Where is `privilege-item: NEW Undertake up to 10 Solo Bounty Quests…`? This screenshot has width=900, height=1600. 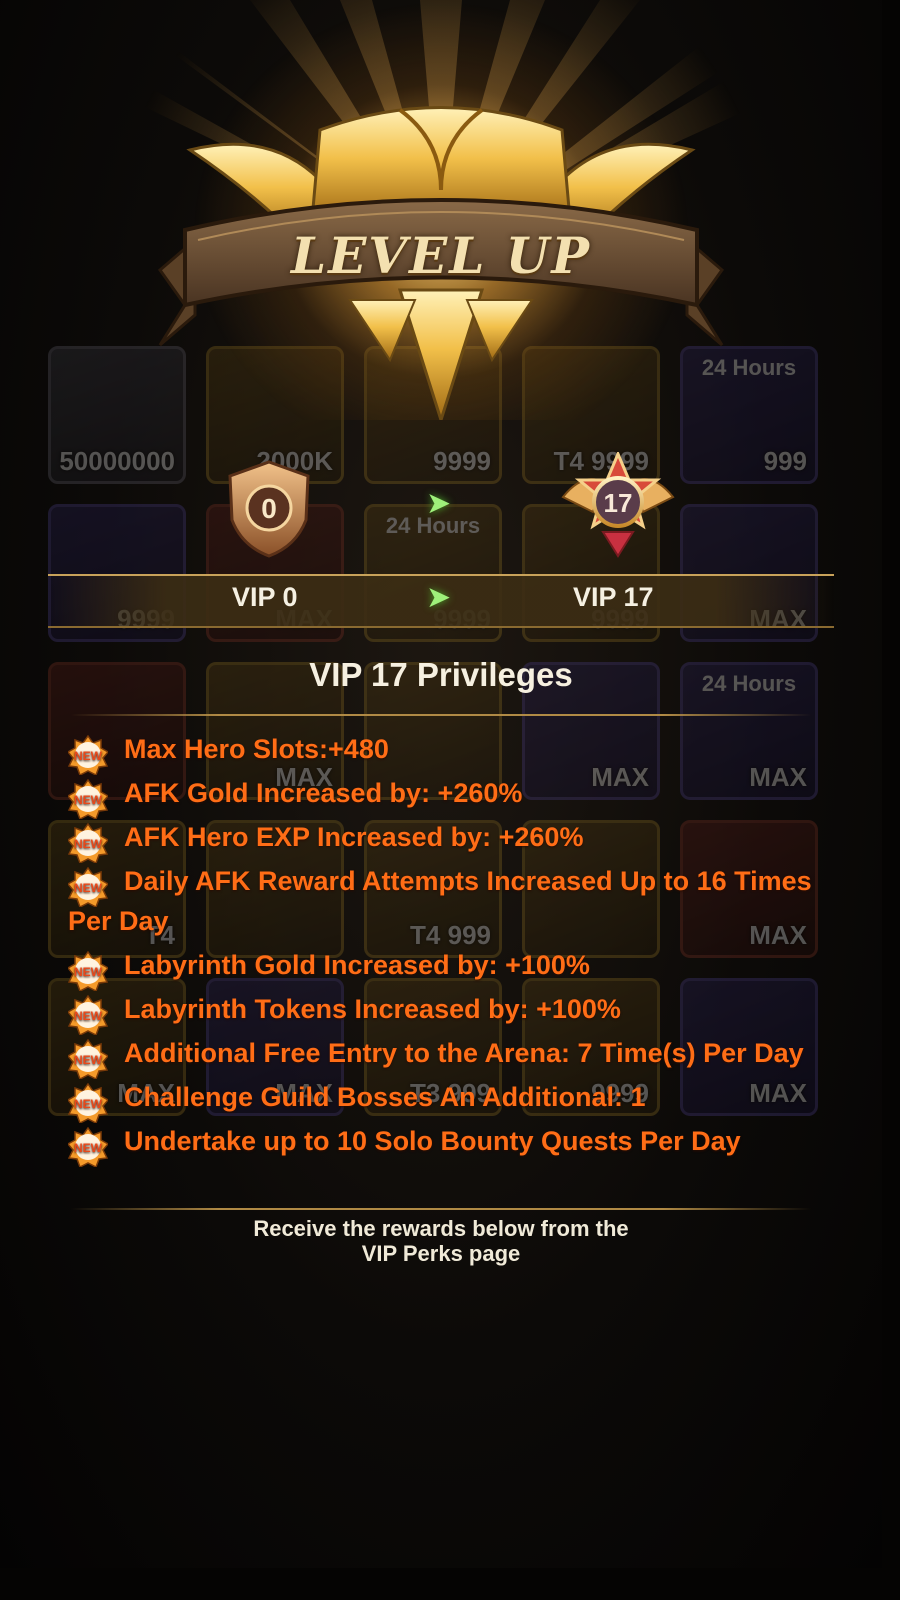 privilege-item: NEW Undertake up to 10 Solo Bounty Quests… is located at coordinates (448, 1144).